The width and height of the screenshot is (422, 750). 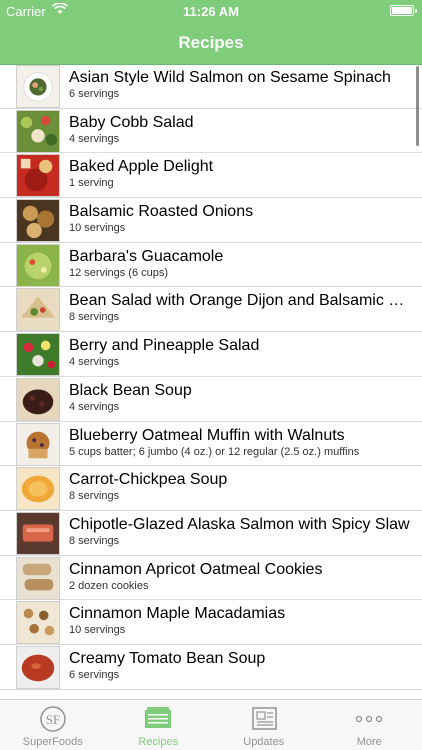 I want to click on tomato-soup-icon, so click(x=38, y=667).